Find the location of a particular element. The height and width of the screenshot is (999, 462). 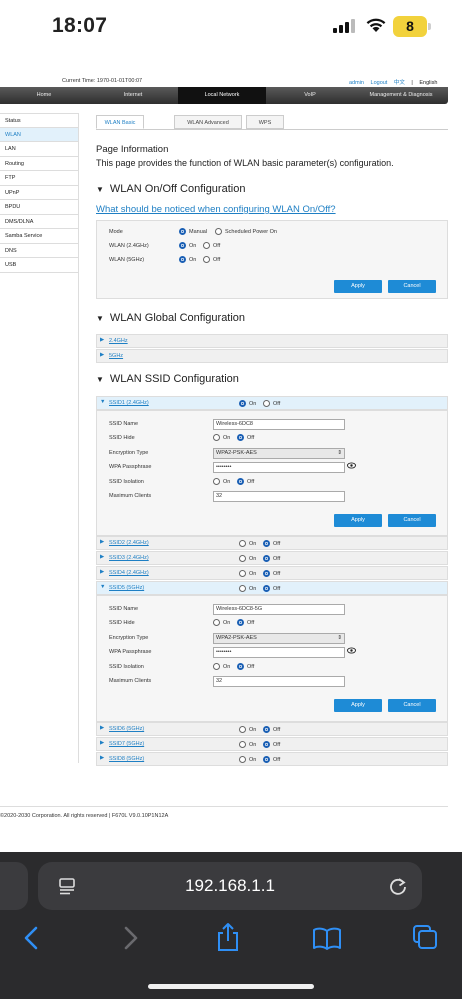

ssid5-hide-off-radio is located at coordinates (240, 622).